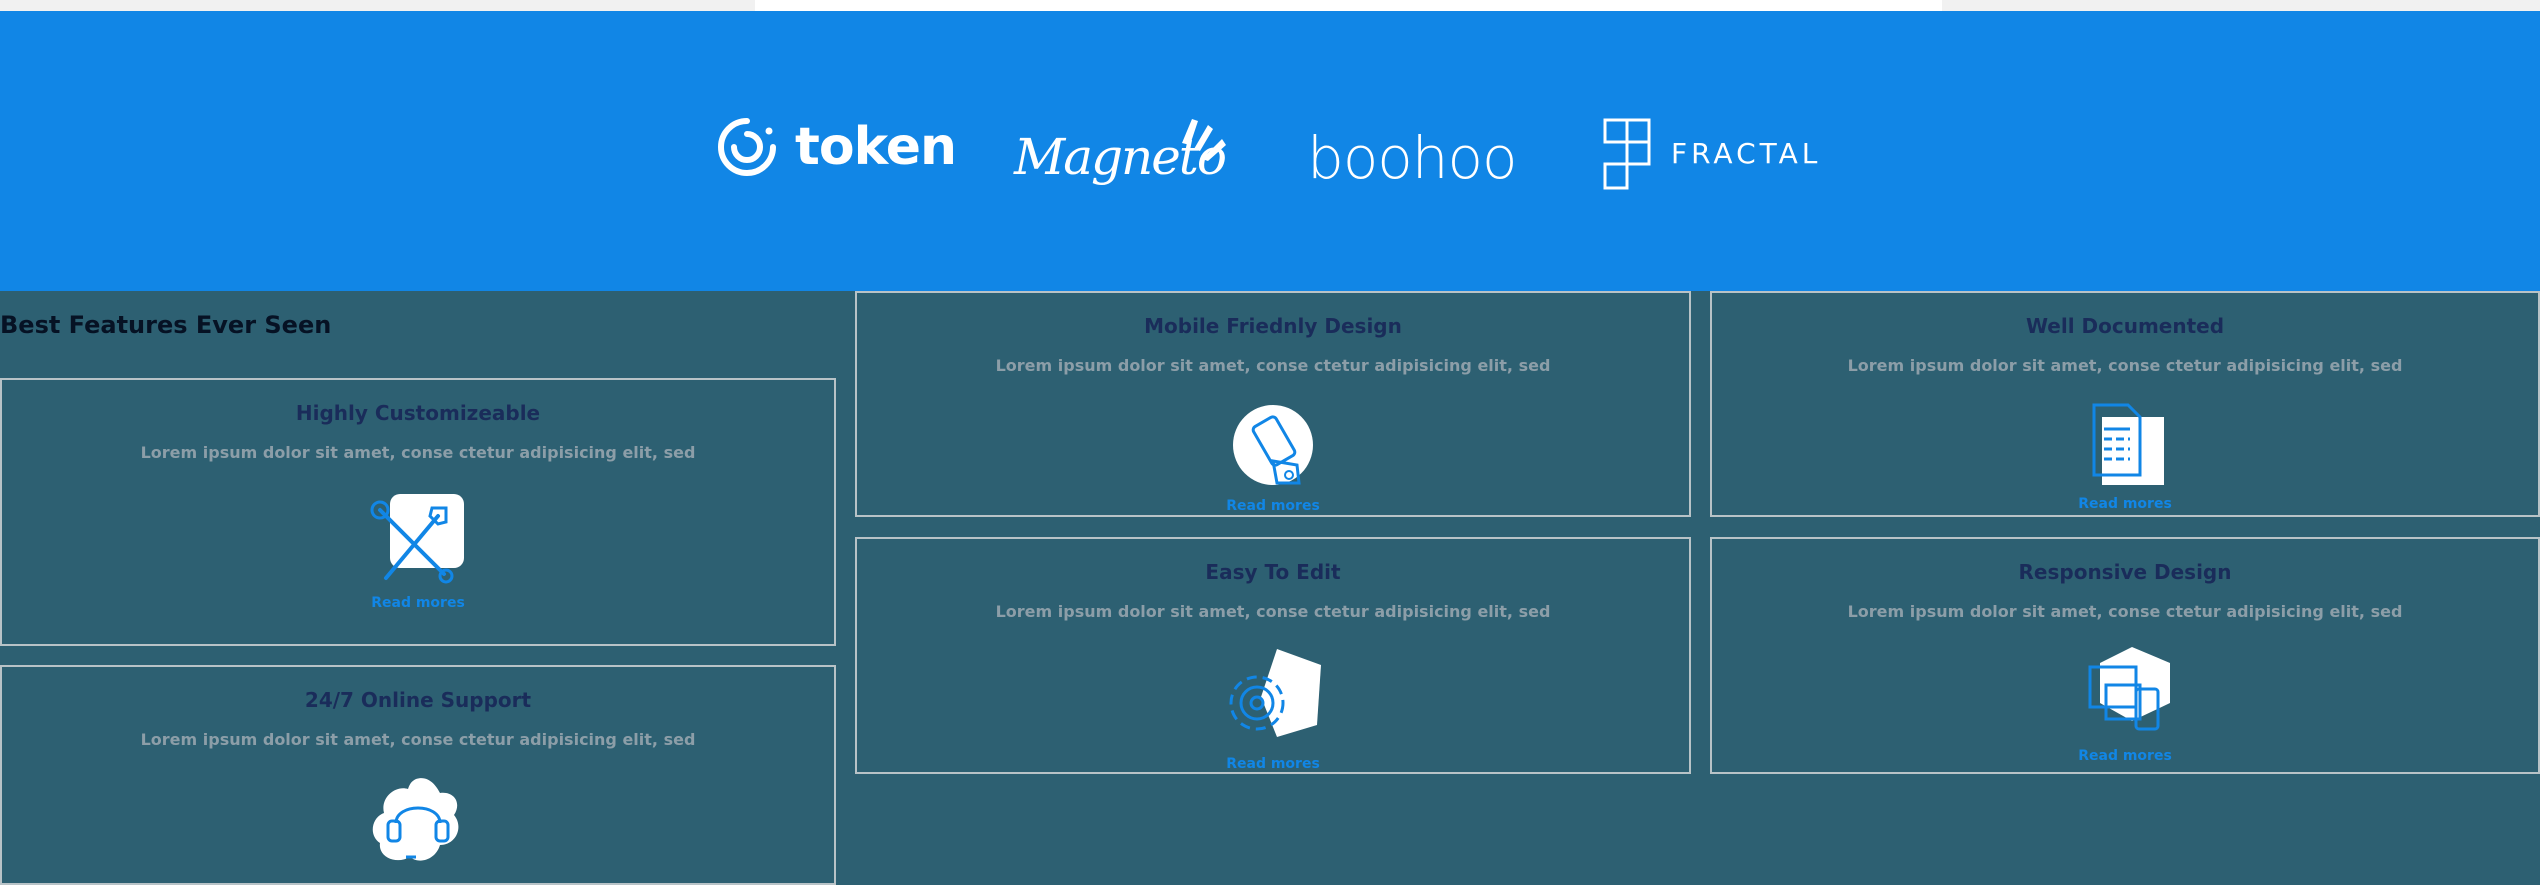 This screenshot has width=2540, height=885. Describe the element at coordinates (1273, 445) in the screenshot. I see `mobile-icon` at that location.